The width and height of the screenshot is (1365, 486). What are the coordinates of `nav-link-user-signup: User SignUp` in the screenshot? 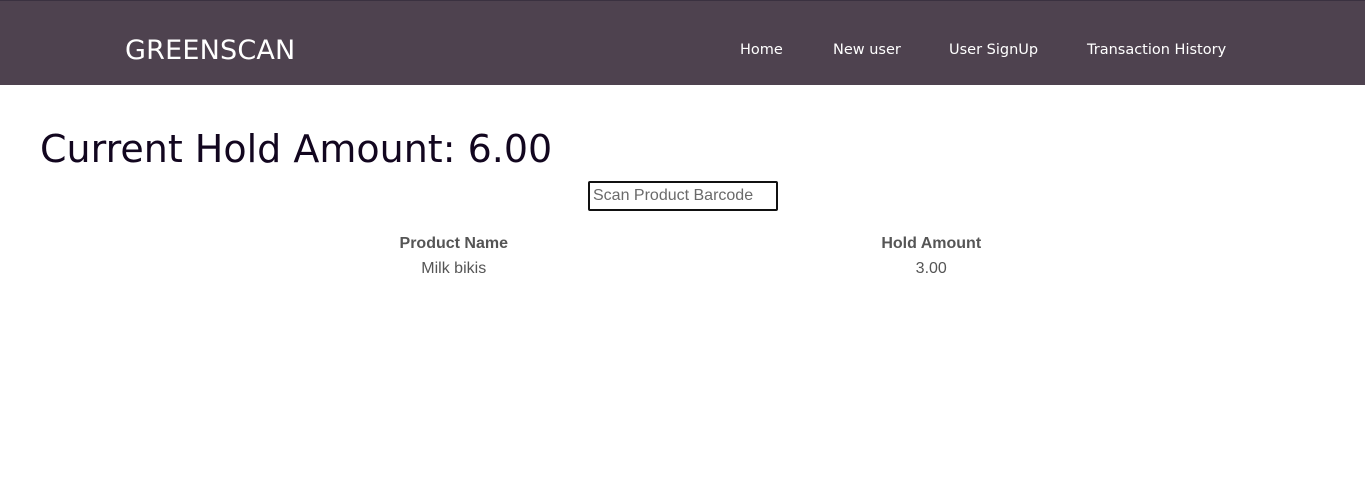 It's located at (993, 50).